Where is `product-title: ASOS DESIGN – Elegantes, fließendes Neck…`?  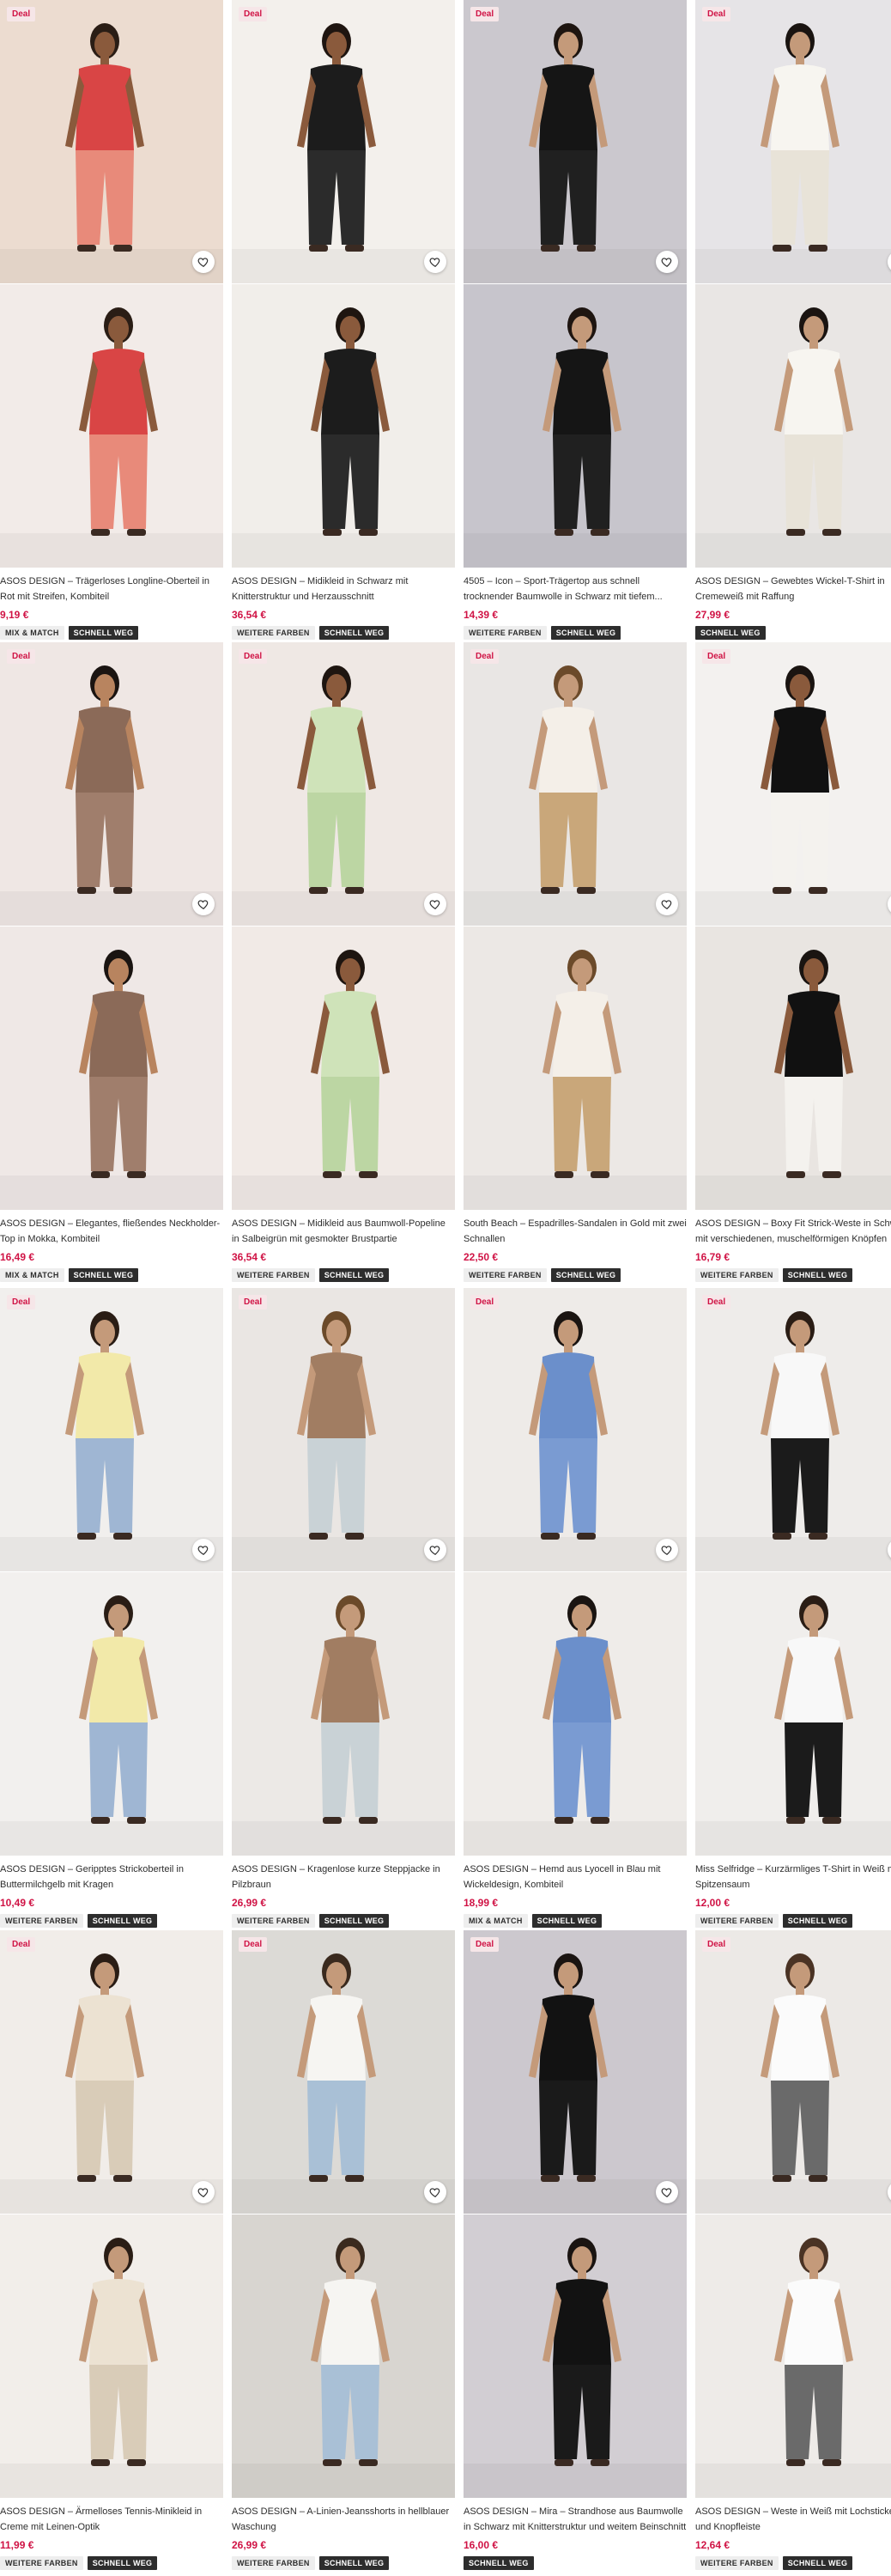 product-title: ASOS DESIGN – Elegantes, fließendes Neck… is located at coordinates (111, 1232).